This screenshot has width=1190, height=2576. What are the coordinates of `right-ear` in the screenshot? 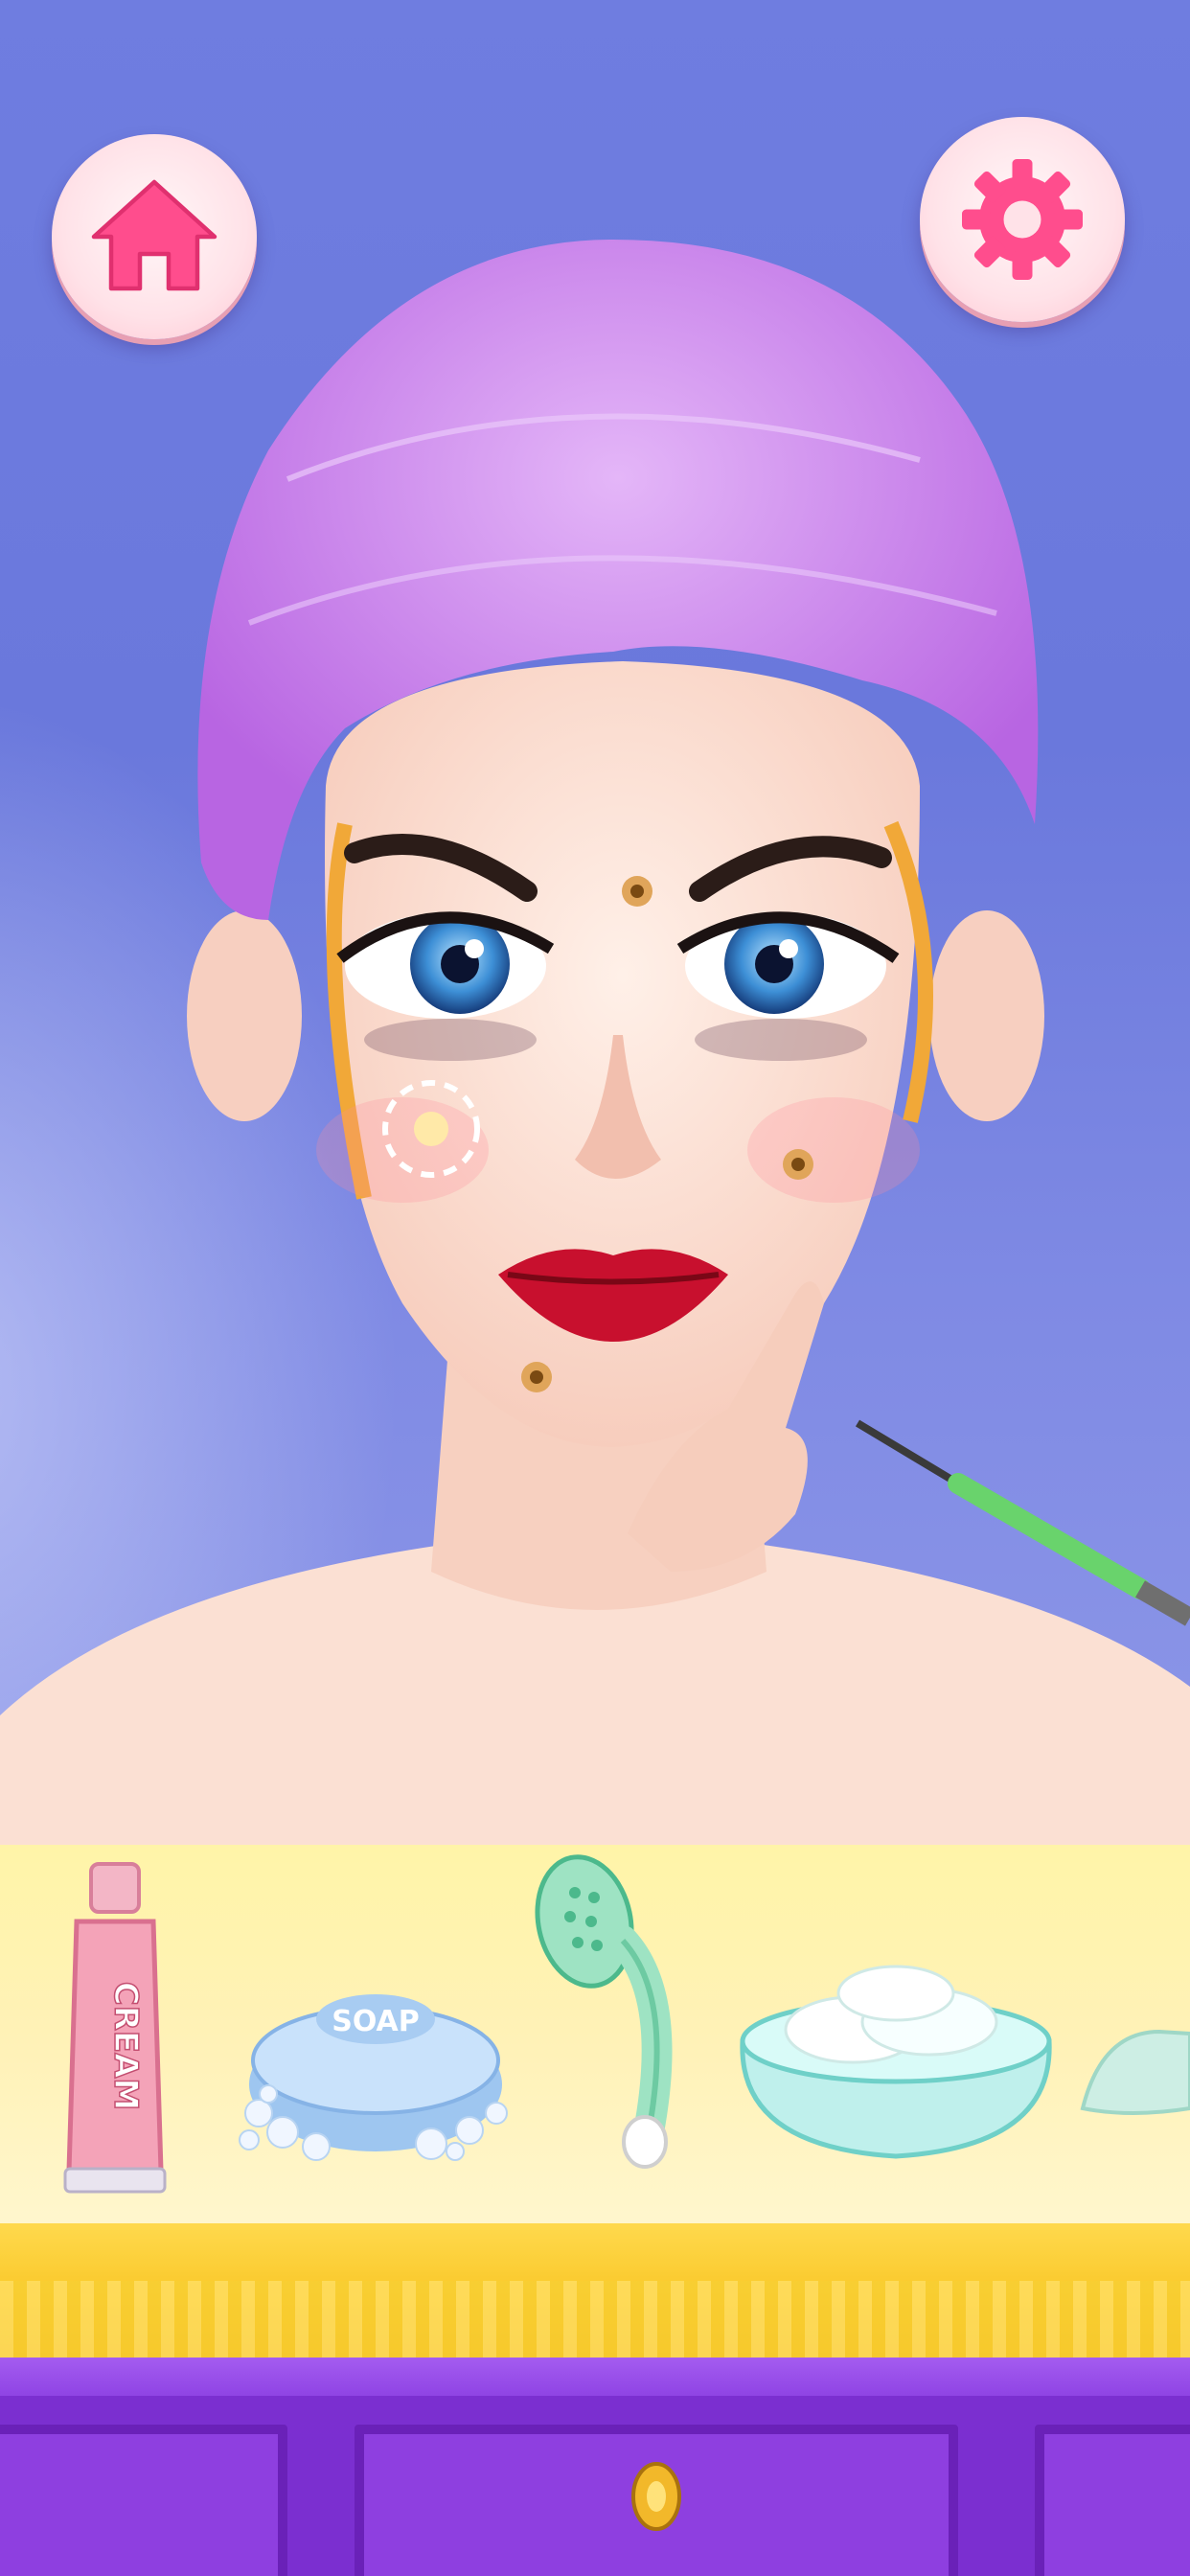 It's located at (986, 1016).